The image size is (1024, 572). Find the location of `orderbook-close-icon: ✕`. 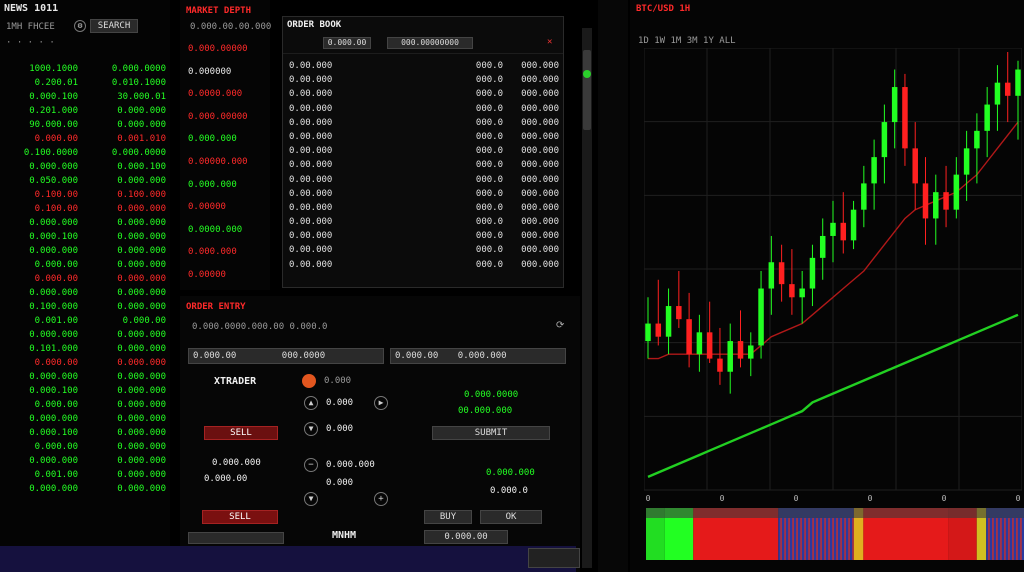

orderbook-close-icon: ✕ is located at coordinates (552, 42).